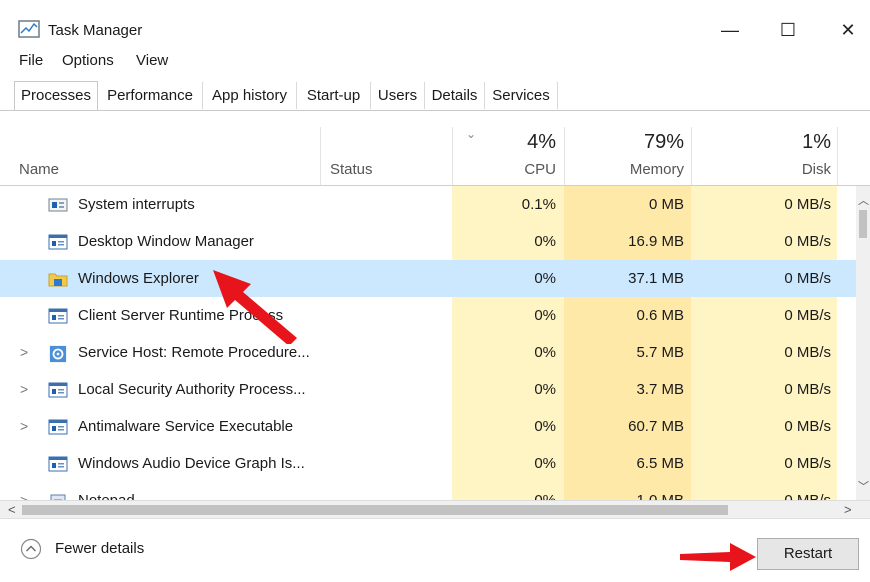  Describe the element at coordinates (58, 279) in the screenshot. I see `folder-icon` at that location.